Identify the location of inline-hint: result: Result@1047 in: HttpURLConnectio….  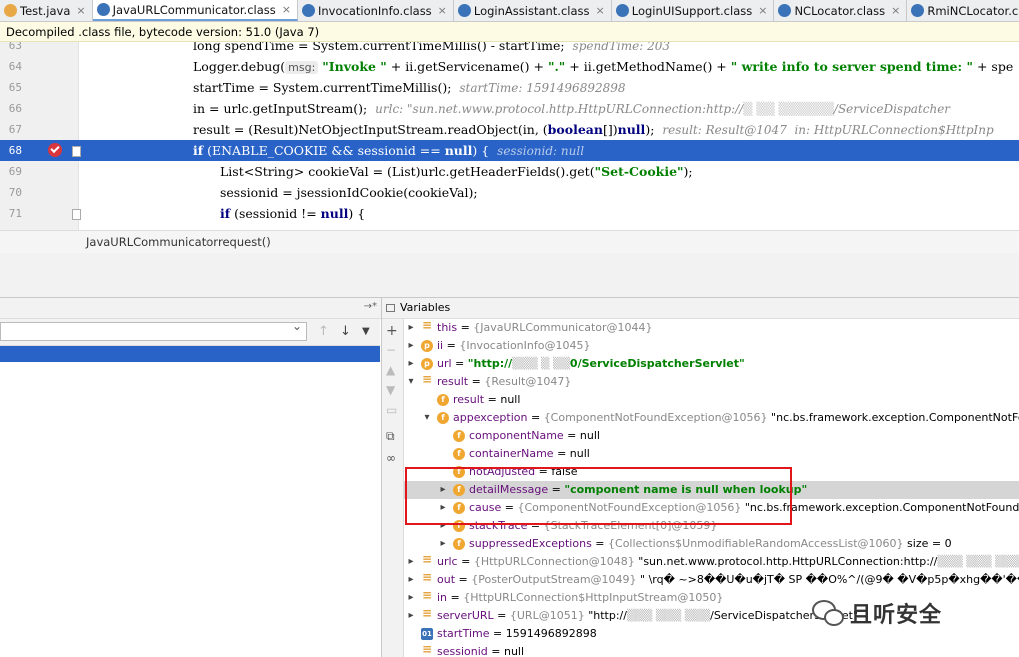
(828, 130).